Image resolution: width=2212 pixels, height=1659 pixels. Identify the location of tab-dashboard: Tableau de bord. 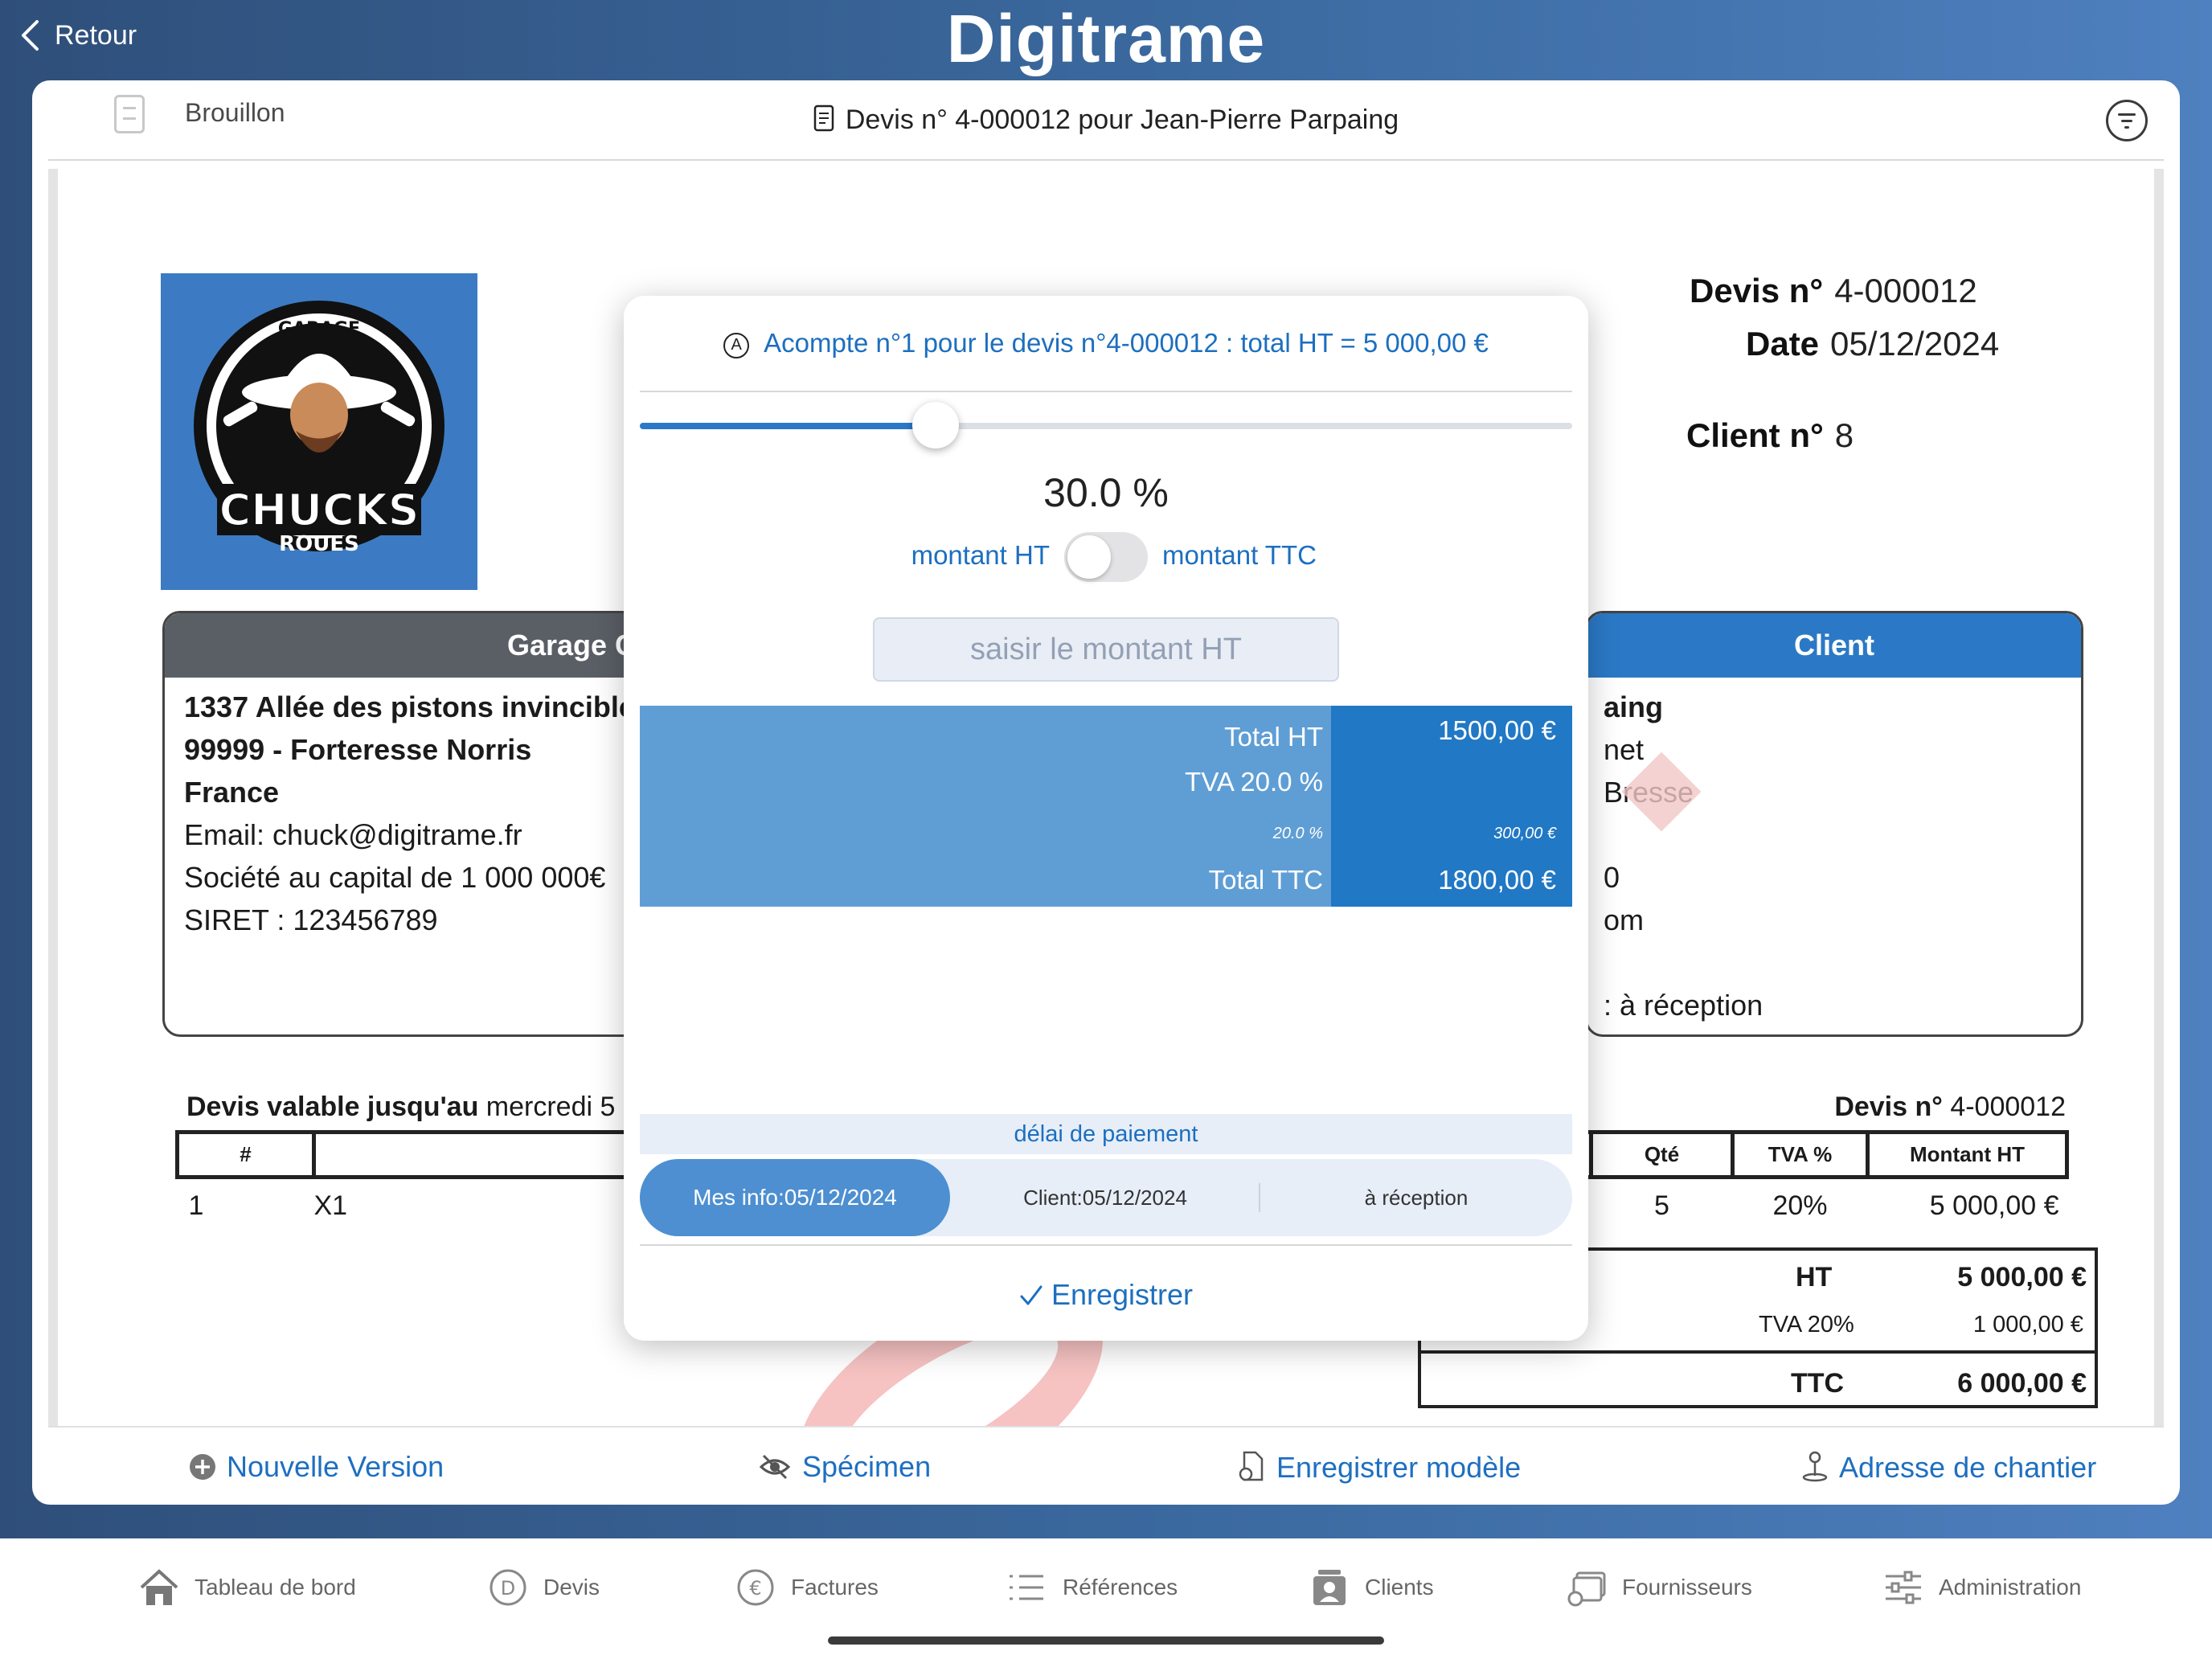
(247, 1587).